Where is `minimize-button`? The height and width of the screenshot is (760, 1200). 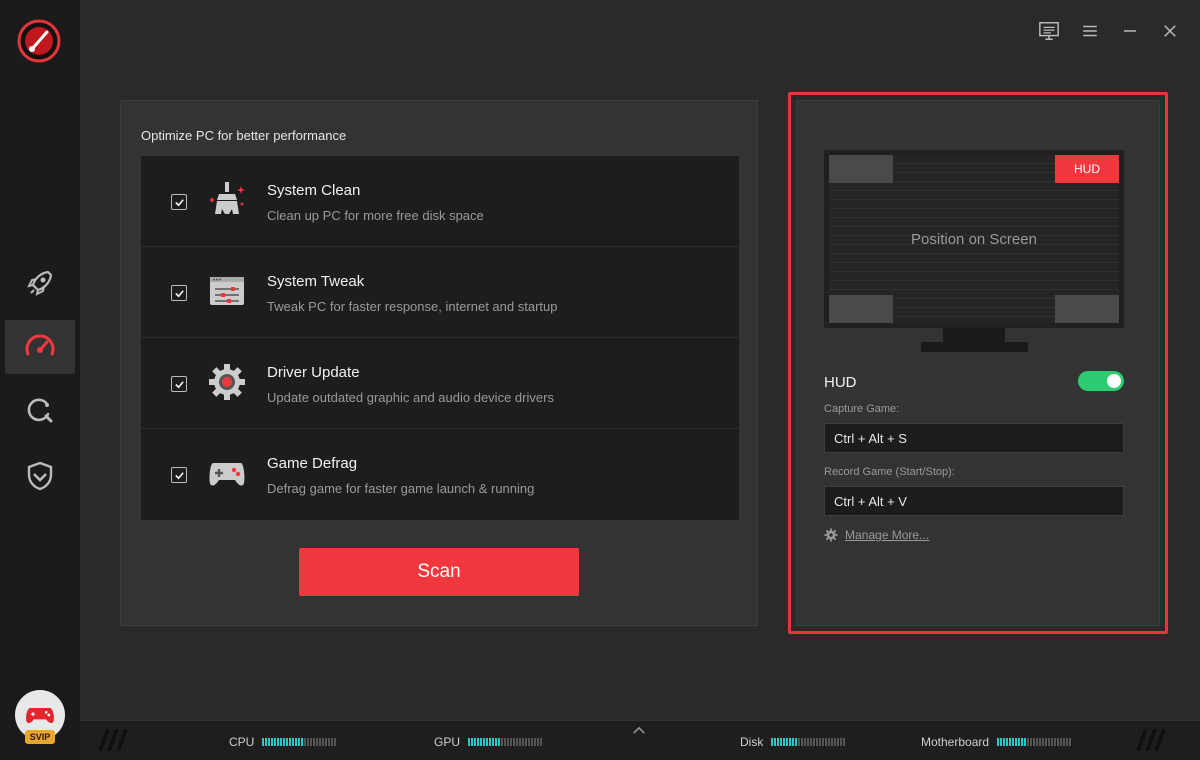 minimize-button is located at coordinates (1130, 31).